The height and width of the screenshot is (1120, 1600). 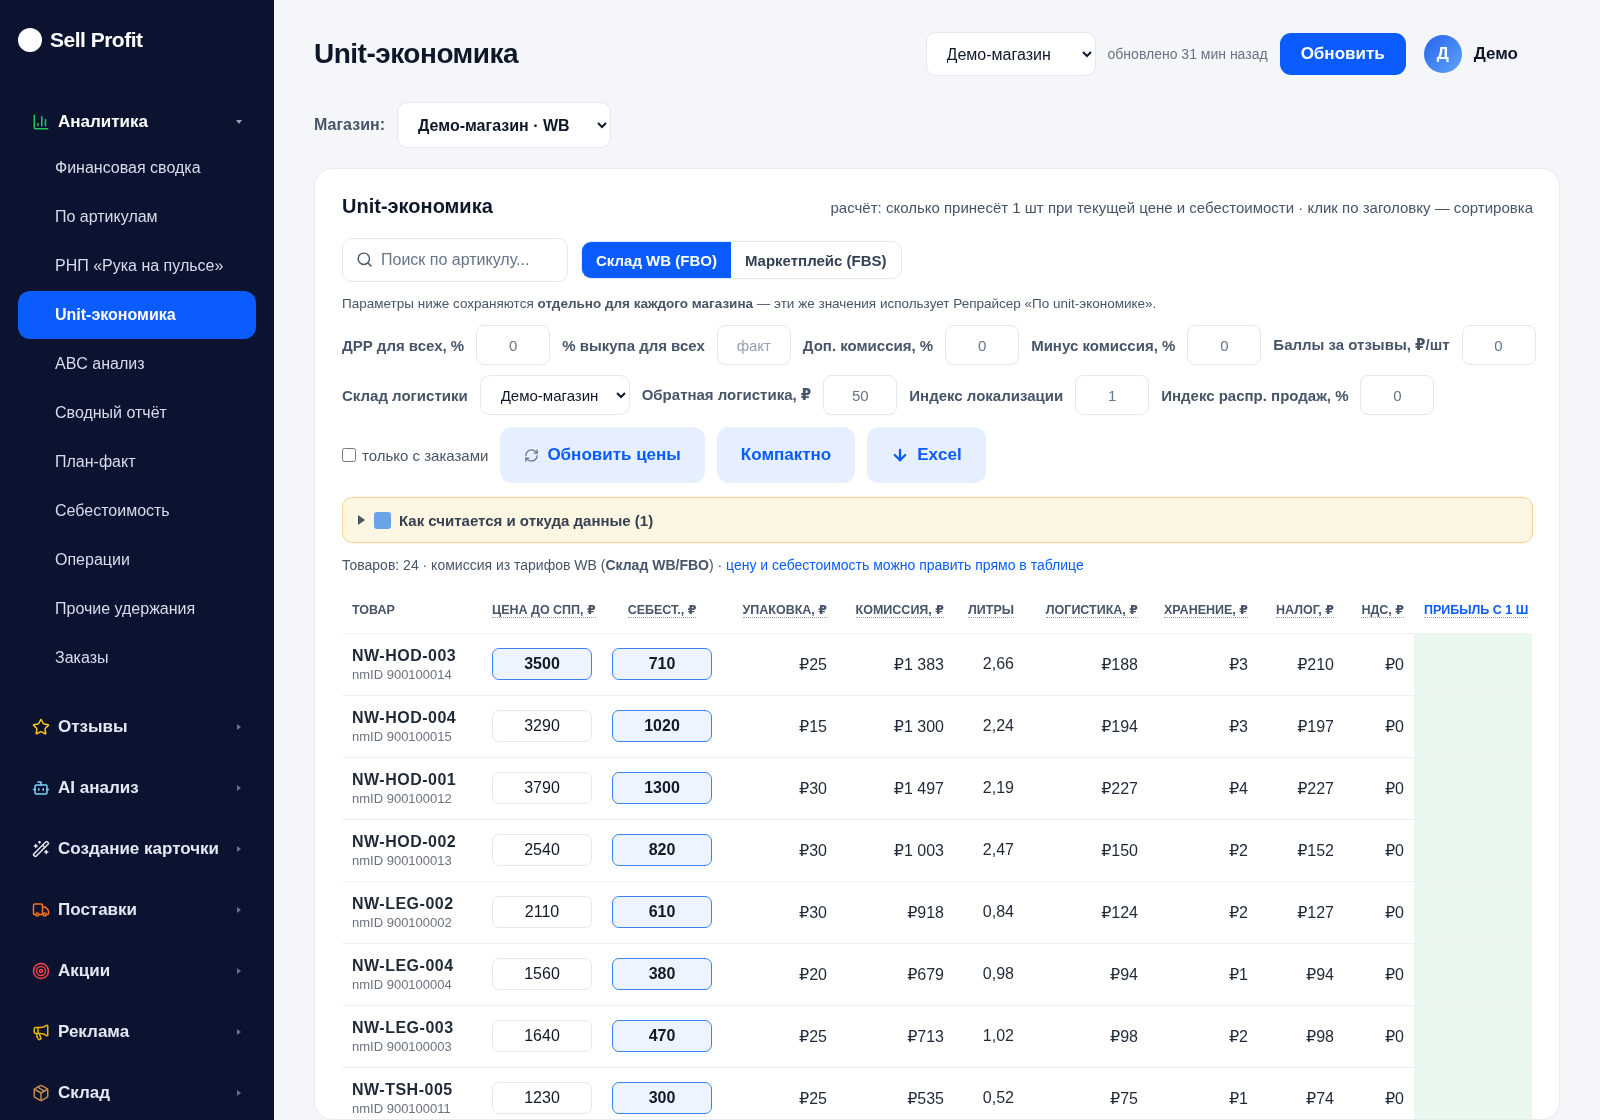 I want to click on value-field: 610, so click(x=662, y=912).